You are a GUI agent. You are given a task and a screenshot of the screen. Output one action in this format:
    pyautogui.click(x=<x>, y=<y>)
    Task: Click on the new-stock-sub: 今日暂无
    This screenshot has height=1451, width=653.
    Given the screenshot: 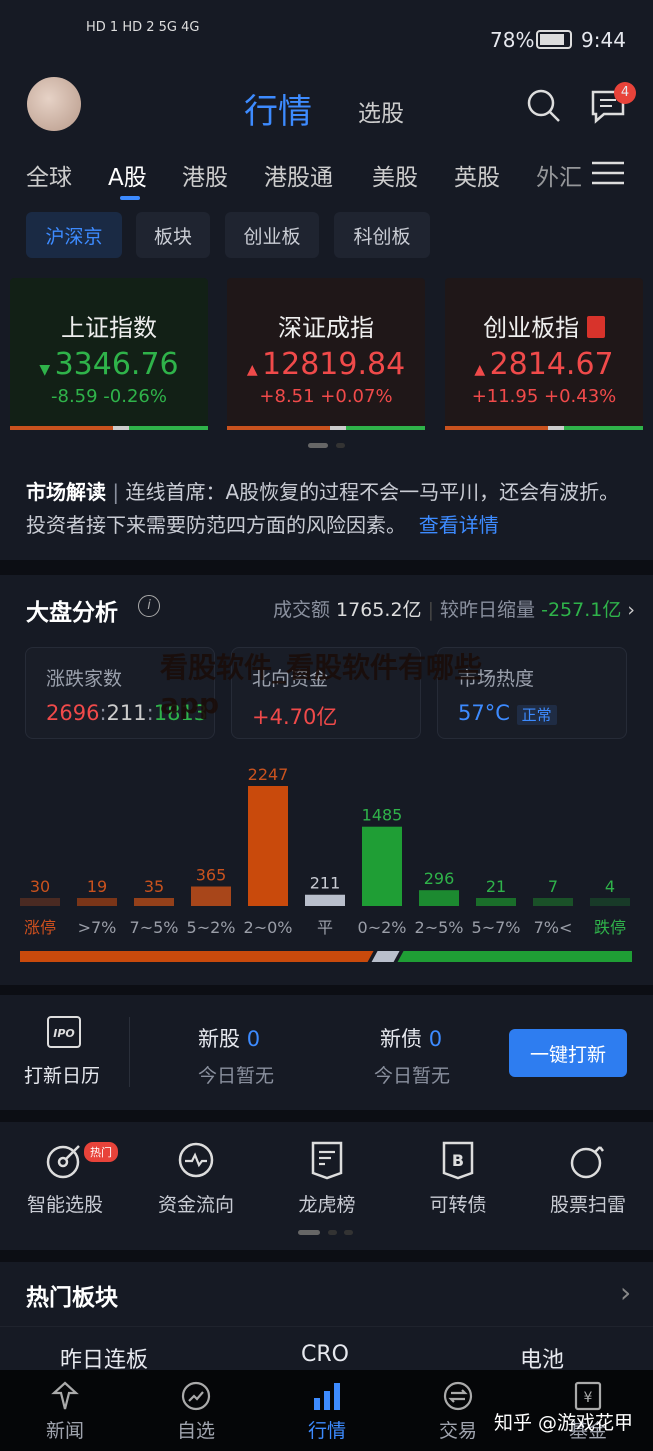 What is the action you would take?
    pyautogui.click(x=236, y=1076)
    